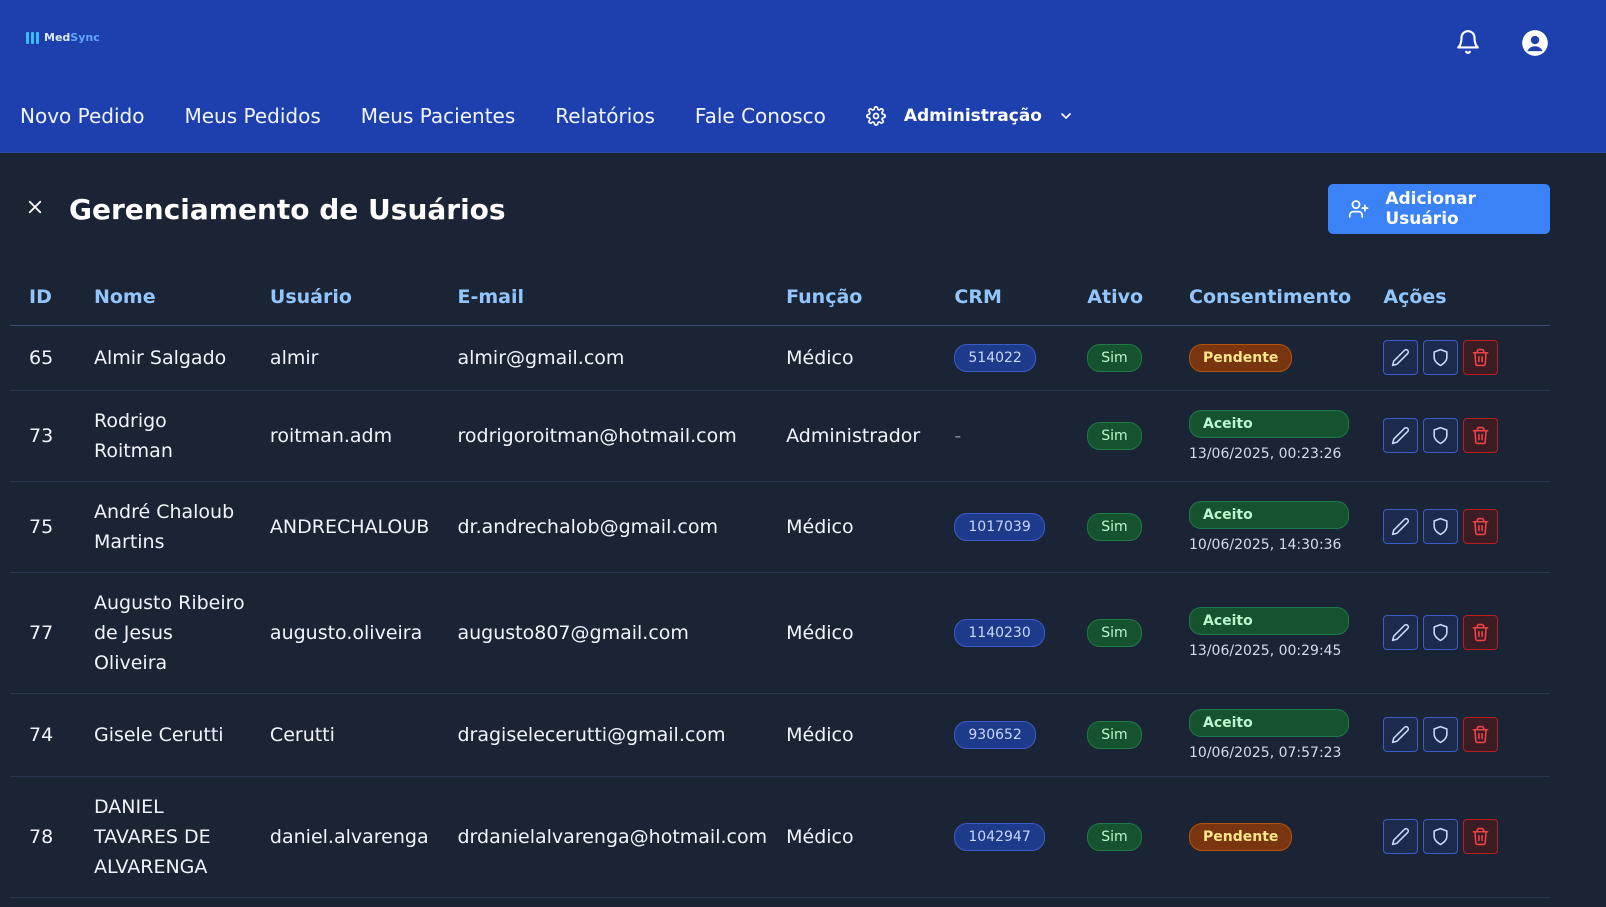  I want to click on col-nome: Nome, so click(162, 298).